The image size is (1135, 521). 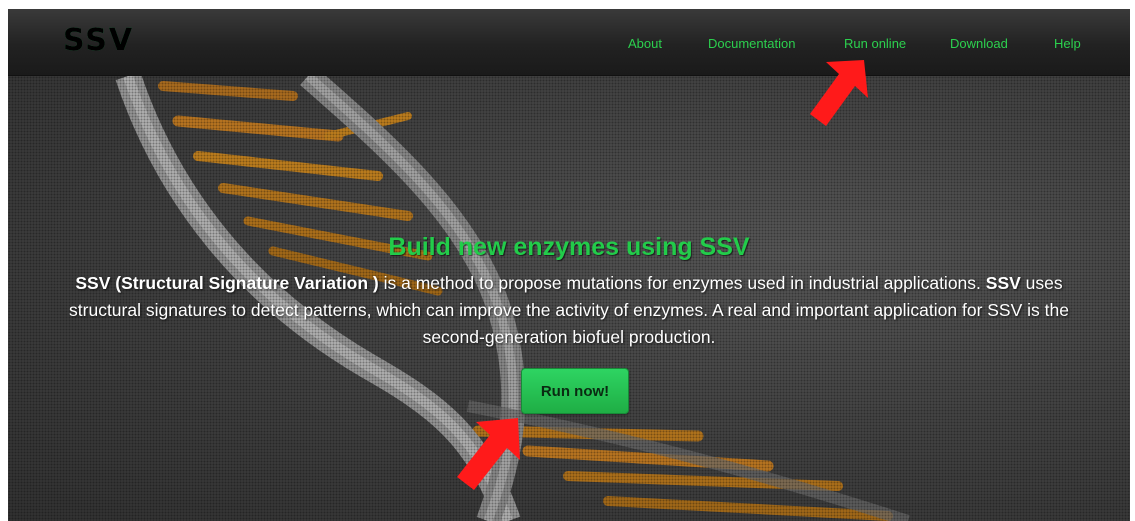 I want to click on nav-documentation-link: Documentation, so click(x=751, y=43).